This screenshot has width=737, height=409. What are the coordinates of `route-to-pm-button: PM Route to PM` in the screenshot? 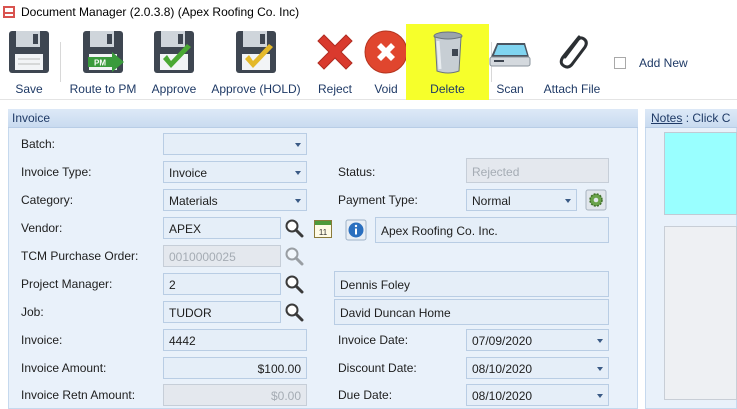 It's located at (103, 62).